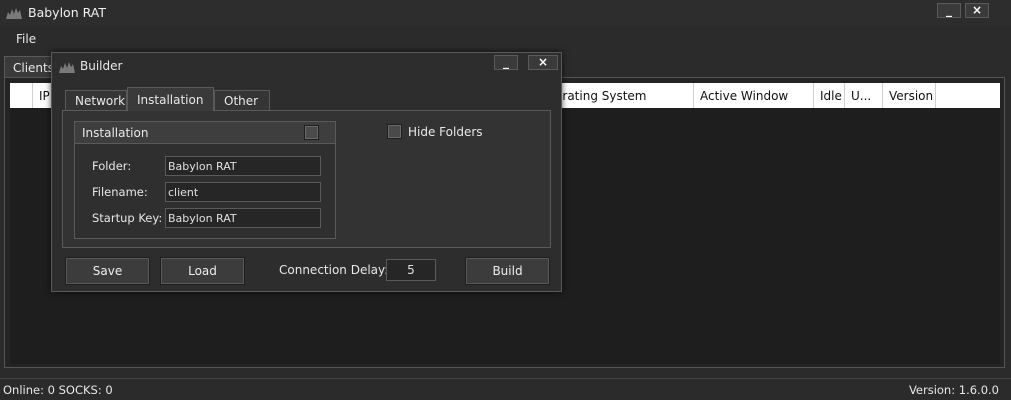  Describe the element at coordinates (112, 166) in the screenshot. I see `folder-label: Folder:` at that location.